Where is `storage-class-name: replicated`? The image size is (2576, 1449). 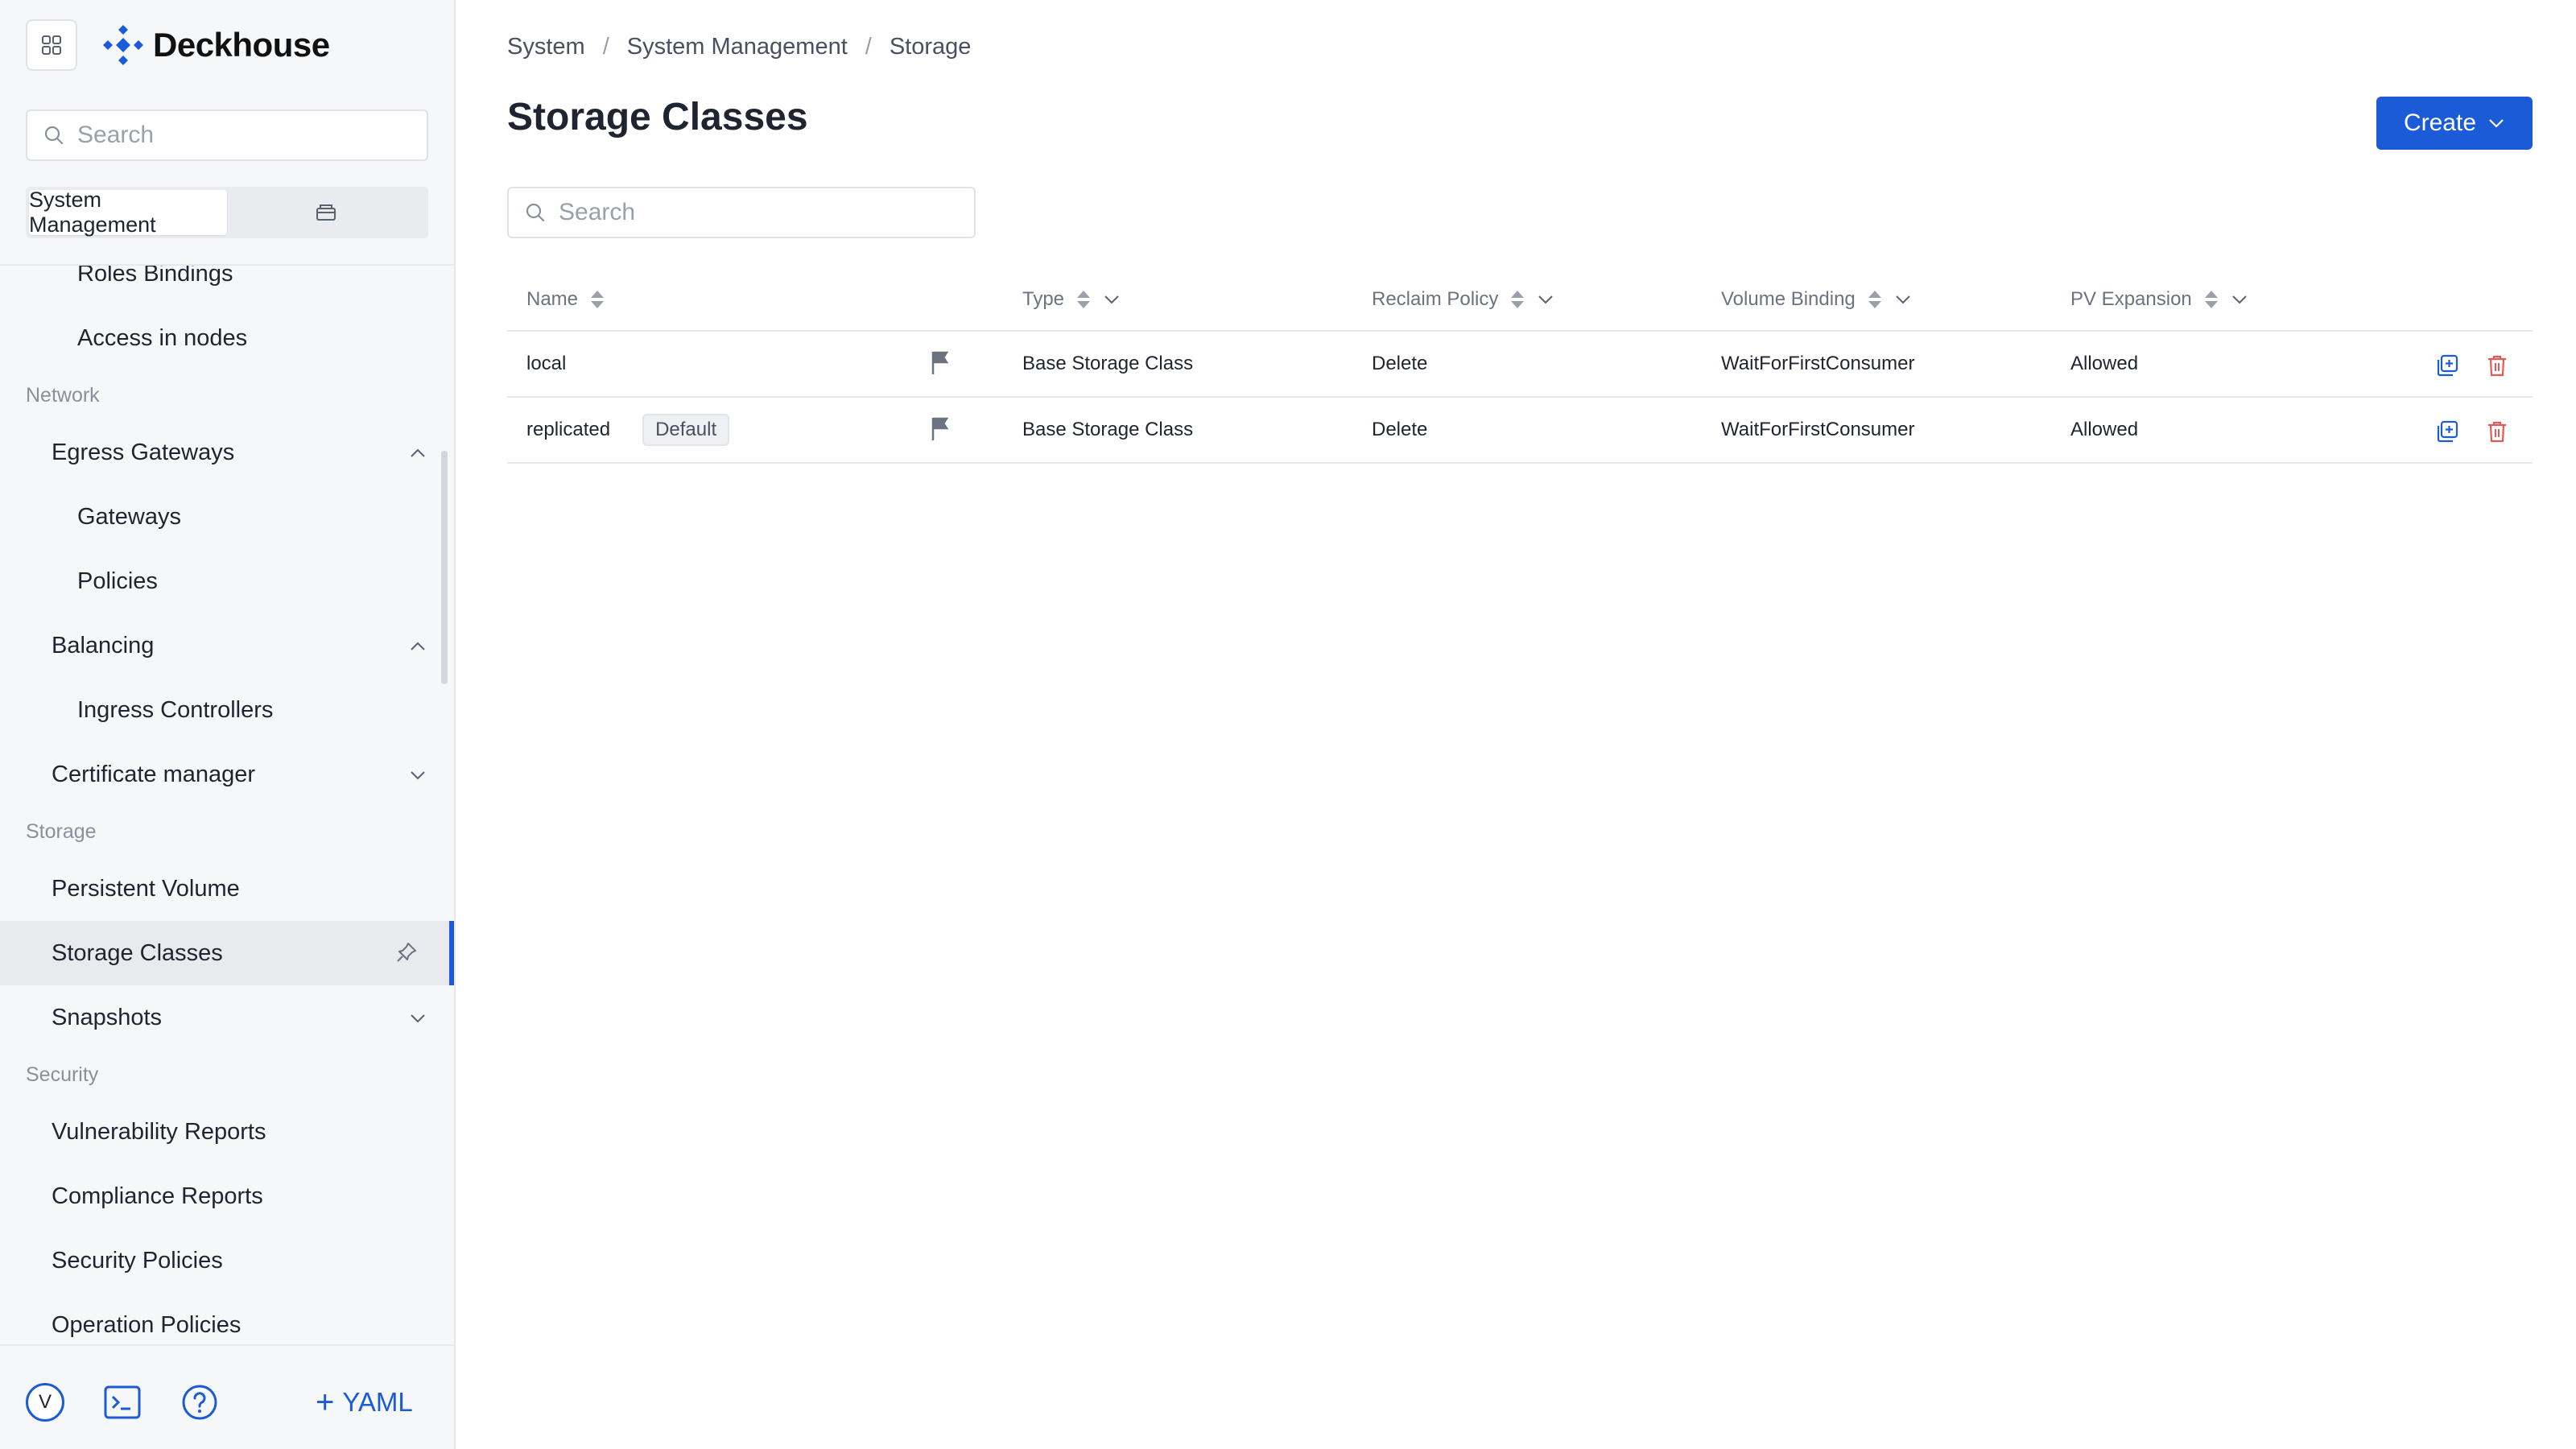
storage-class-name: replicated is located at coordinates (568, 430).